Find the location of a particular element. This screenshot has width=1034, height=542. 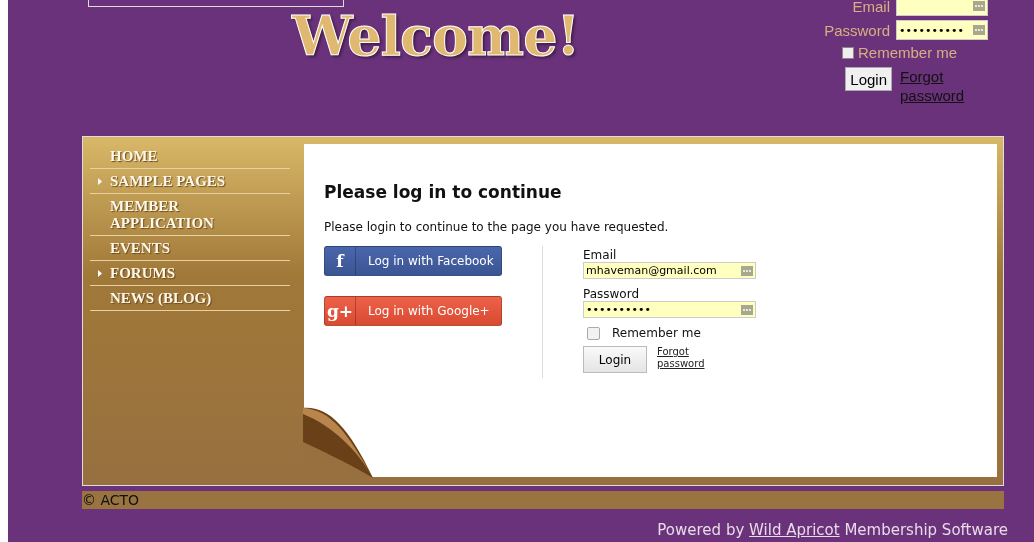

search-field is located at coordinates (216, 3).